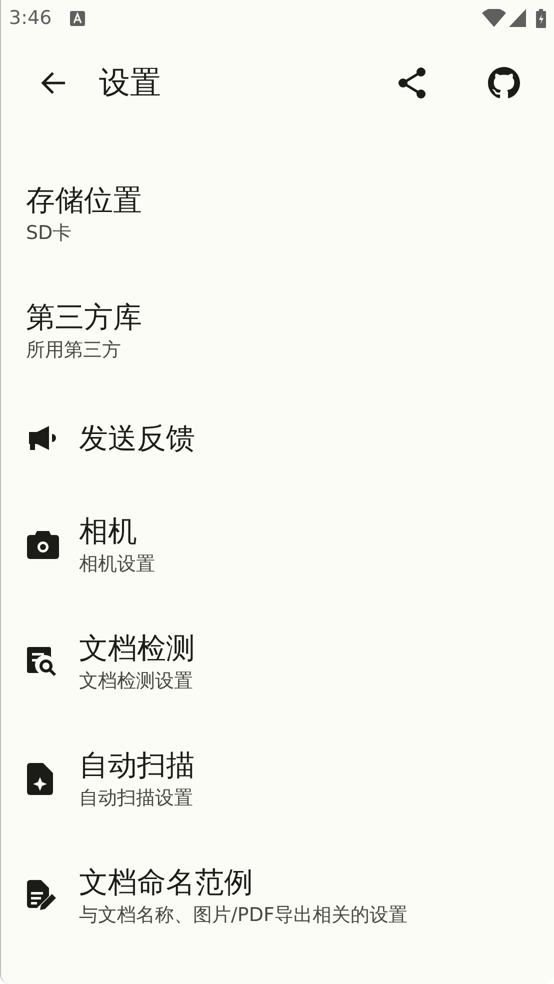 The width and height of the screenshot is (554, 984). I want to click on setting-title: 存储位置, so click(84, 199).